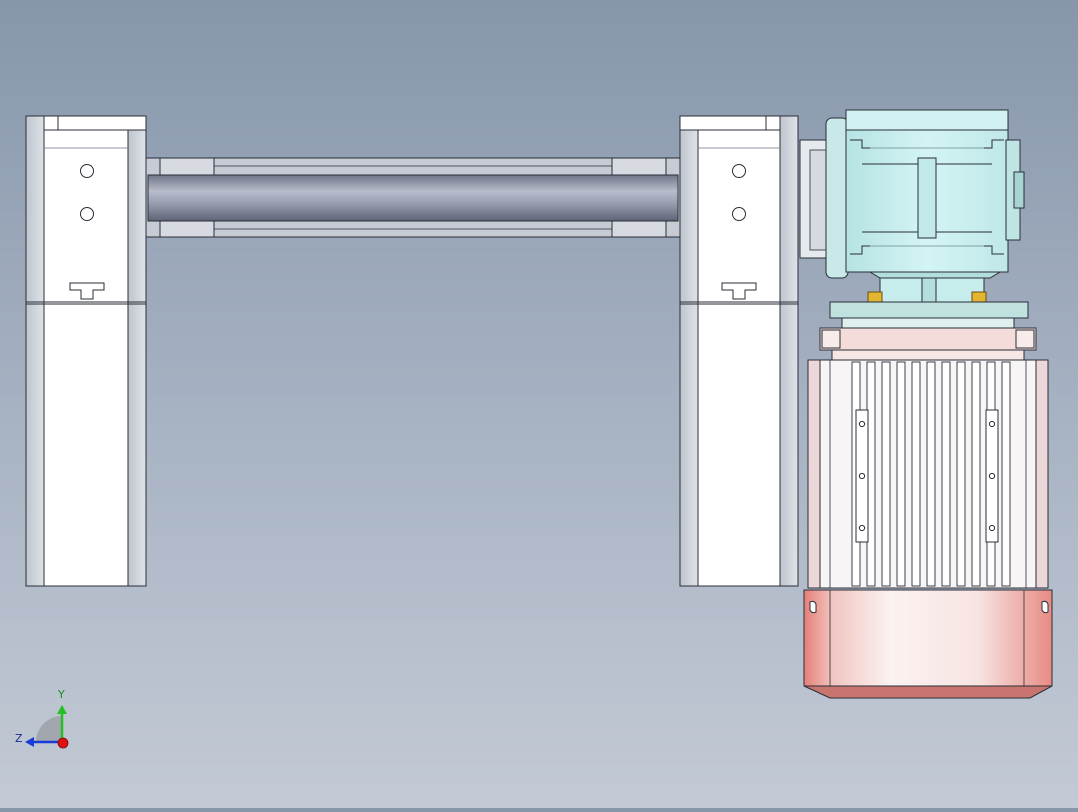 The width and height of the screenshot is (1078, 812). Describe the element at coordinates (62, 709) in the screenshot. I see `y-axis-arrowhead` at that location.